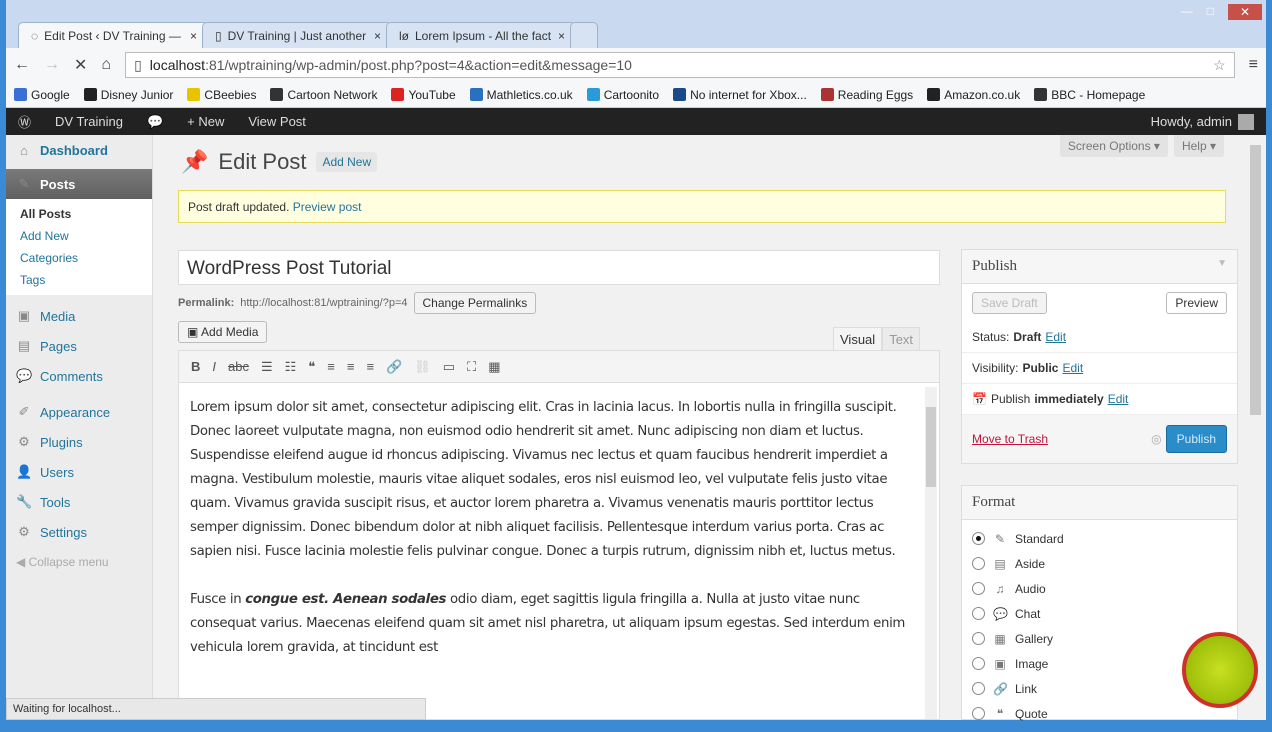 The image size is (1272, 732). Describe the element at coordinates (901, 339) in the screenshot. I see `tab-text: Text` at that location.